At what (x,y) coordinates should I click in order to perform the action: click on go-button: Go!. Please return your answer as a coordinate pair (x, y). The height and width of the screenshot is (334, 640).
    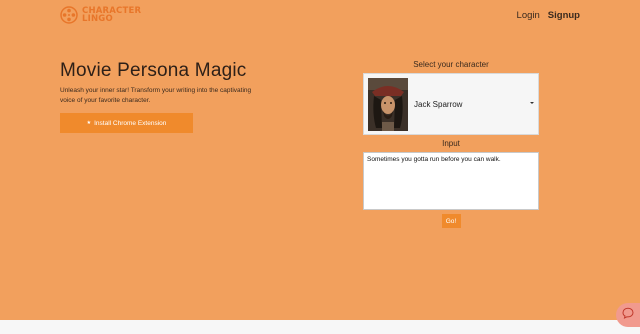
    Looking at the image, I should click on (451, 221).